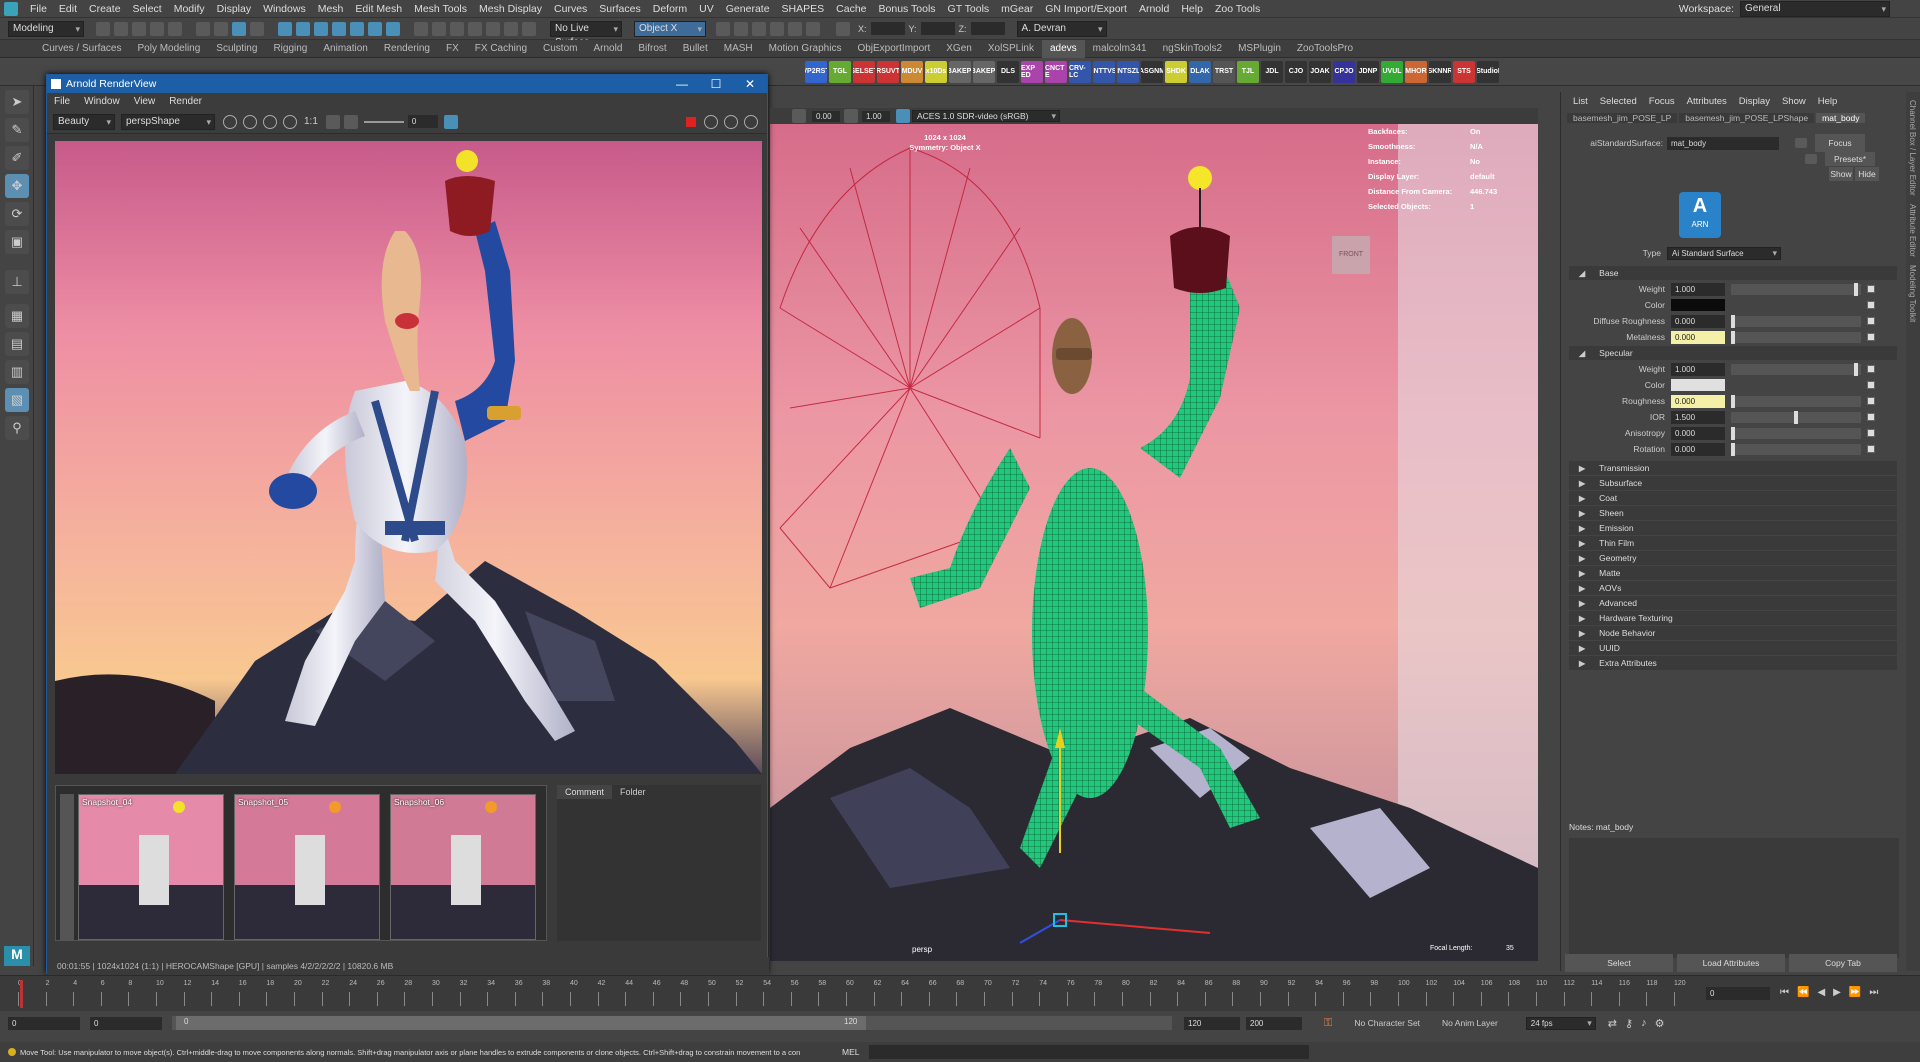  What do you see at coordinates (17, 372) in the screenshot?
I see `layout-side-icon: ▥` at bounding box center [17, 372].